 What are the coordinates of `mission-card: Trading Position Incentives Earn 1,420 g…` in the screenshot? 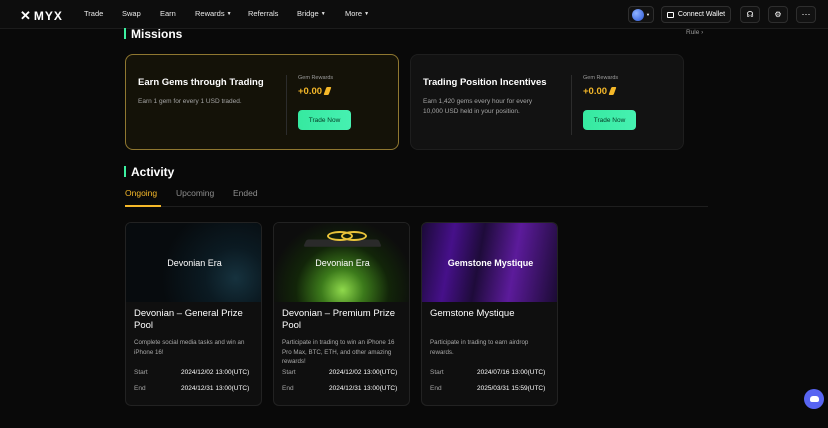 It's located at (547, 102).